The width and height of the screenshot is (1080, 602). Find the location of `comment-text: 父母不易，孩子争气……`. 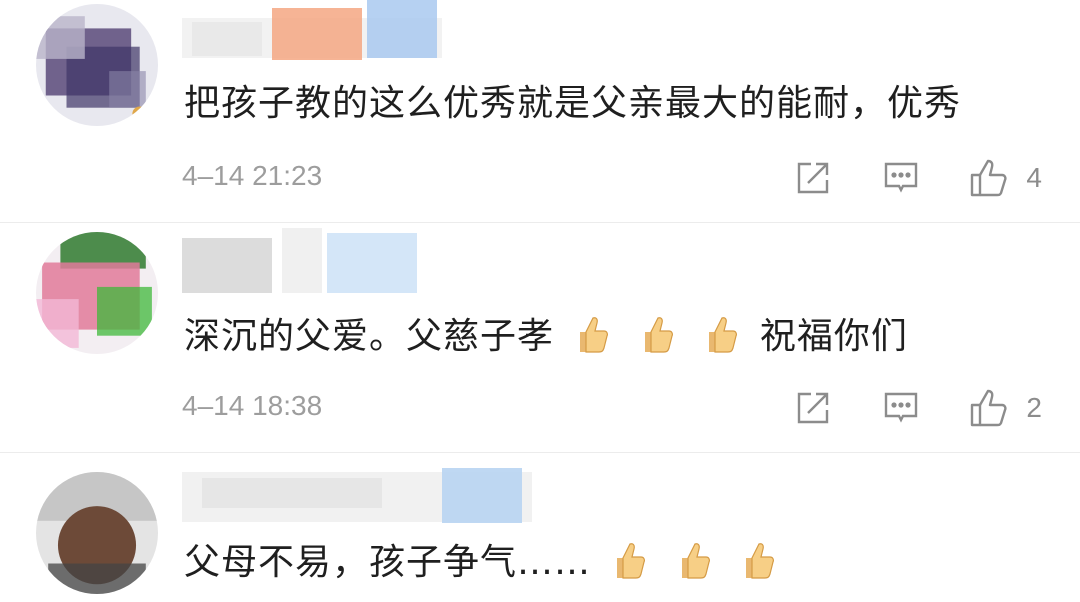

comment-text: 父母不易，孩子争气…… is located at coordinates (484, 562).